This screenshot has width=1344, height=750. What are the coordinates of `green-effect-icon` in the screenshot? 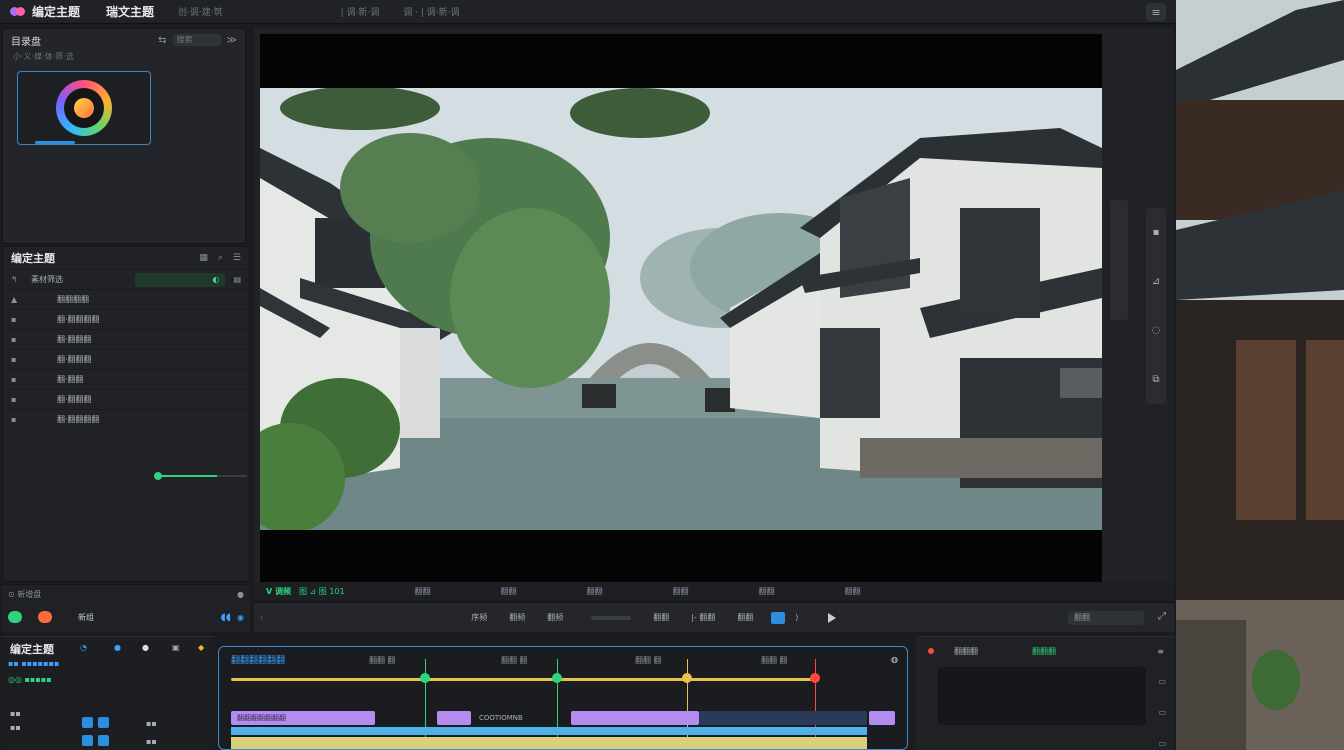 It's located at (15, 617).